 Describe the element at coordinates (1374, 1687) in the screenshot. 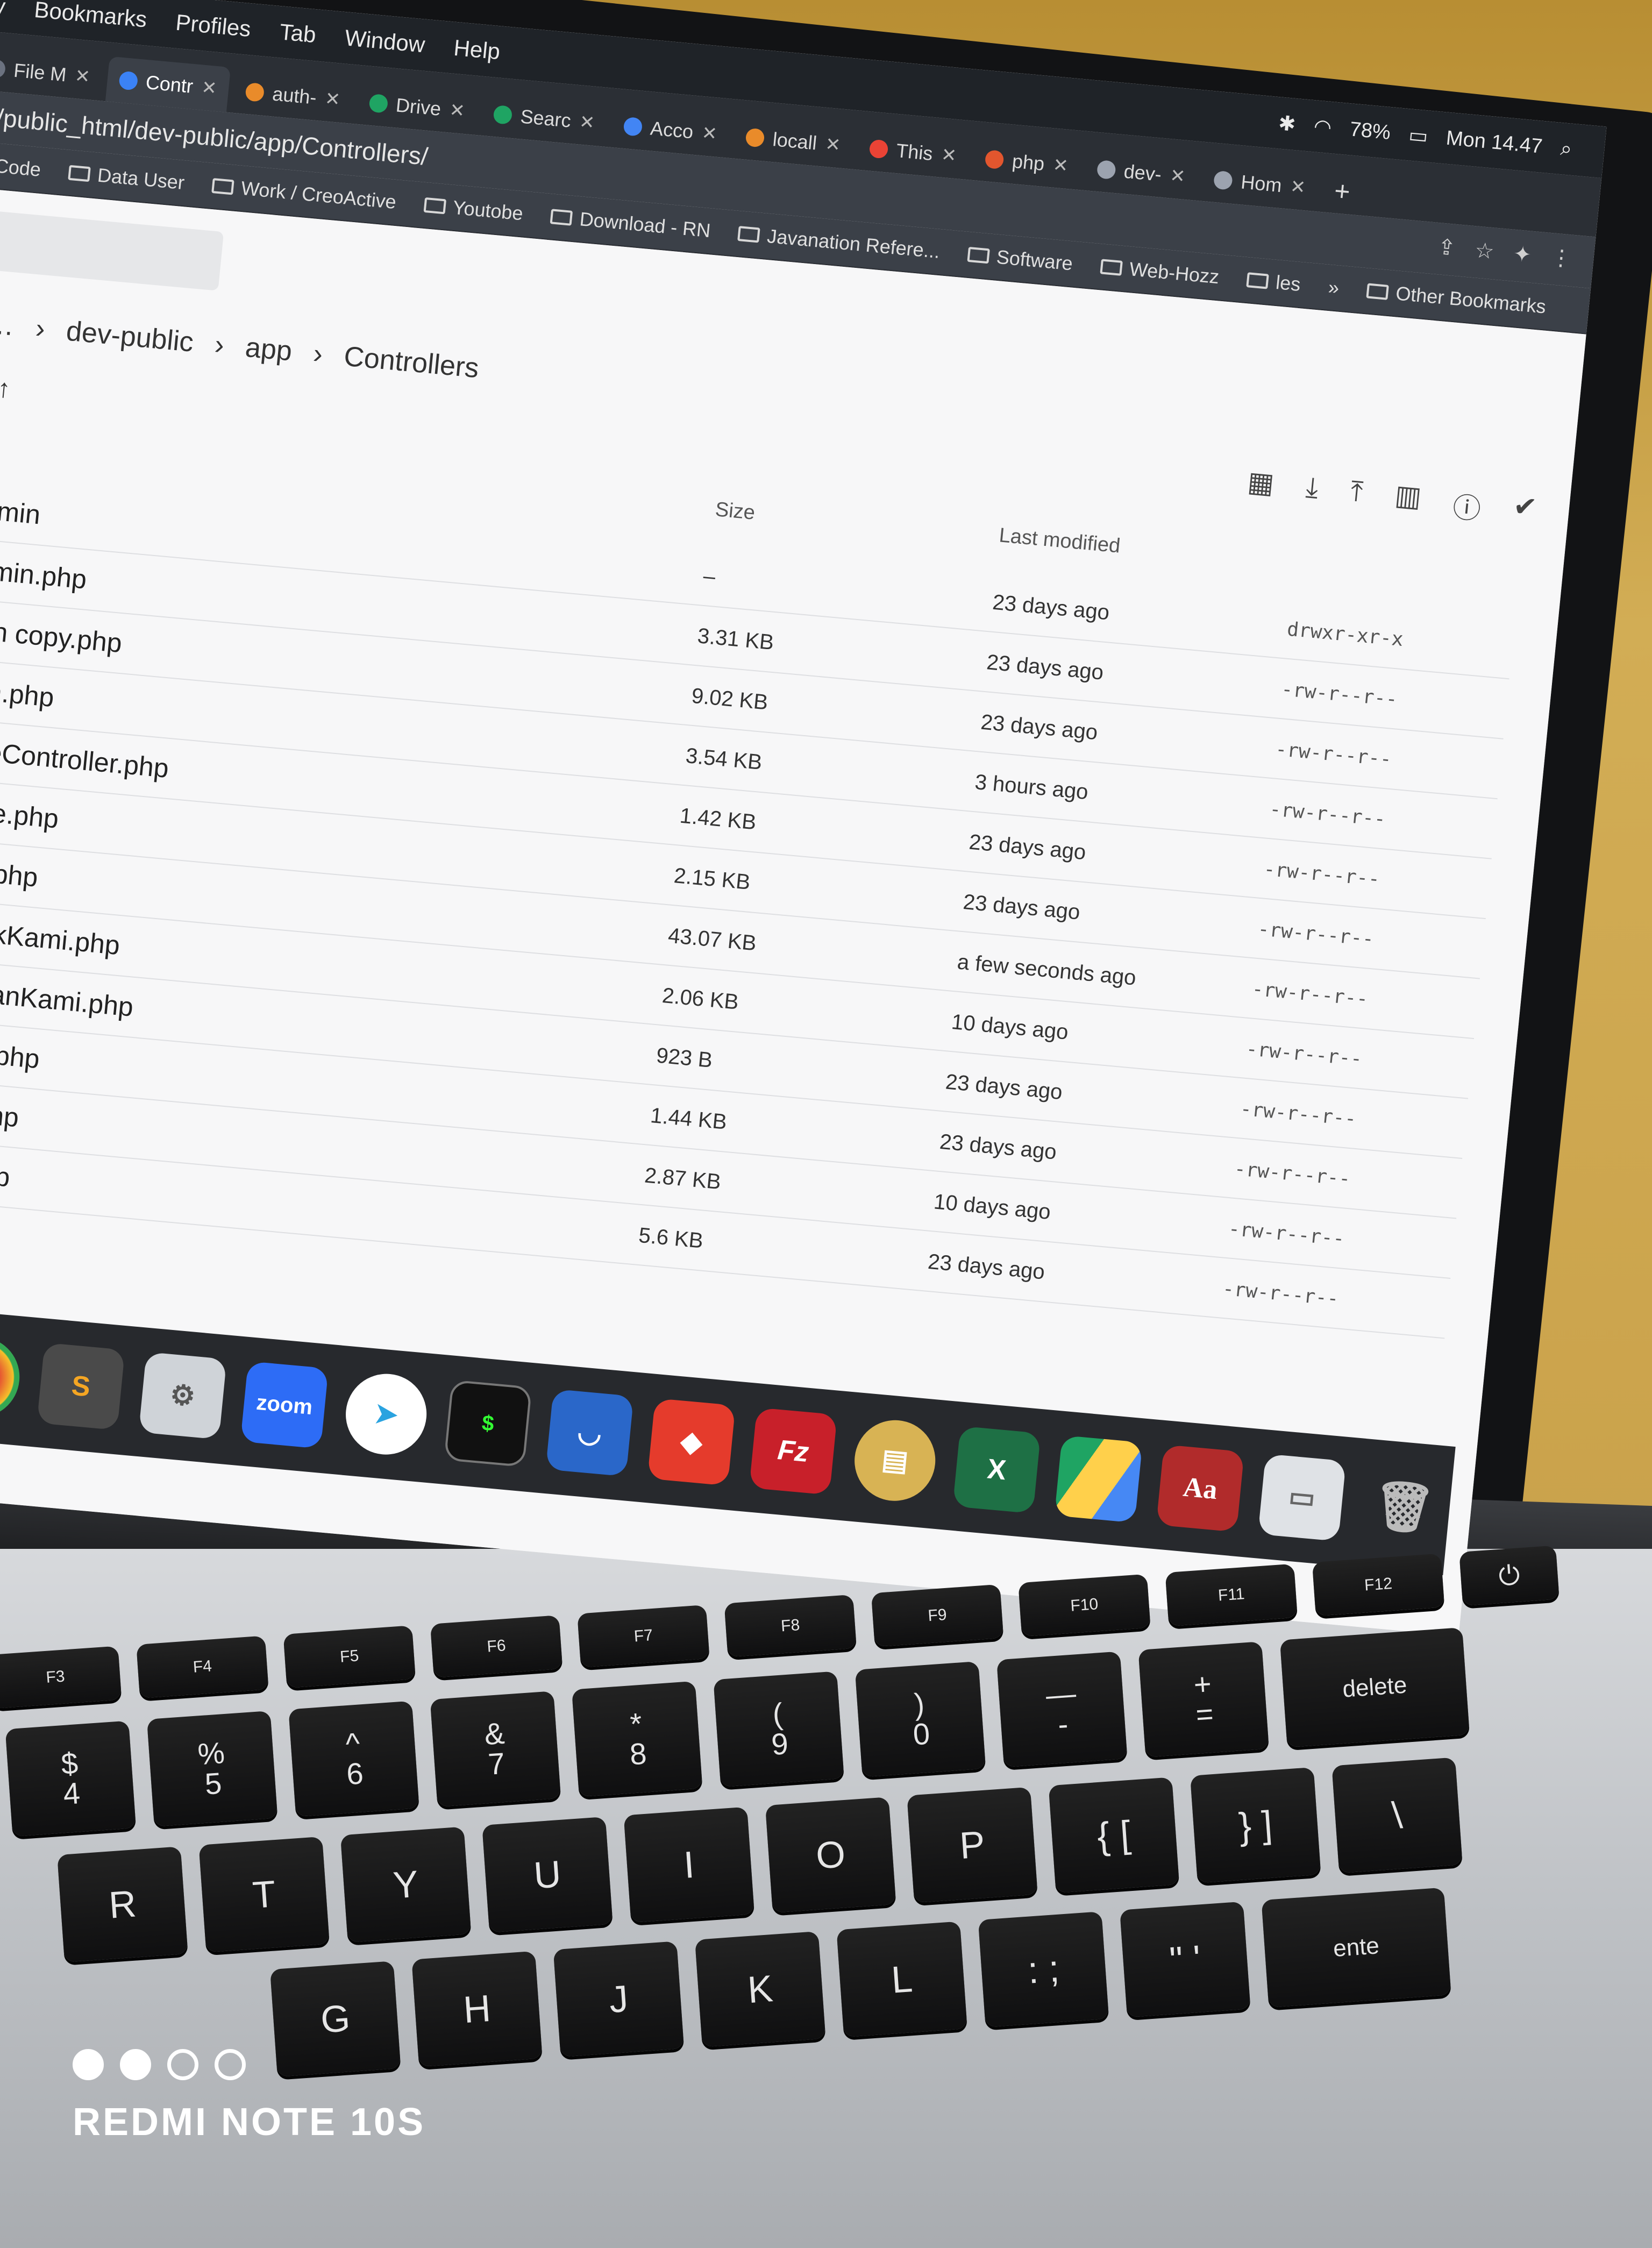

I see `delete-key: delete` at that location.